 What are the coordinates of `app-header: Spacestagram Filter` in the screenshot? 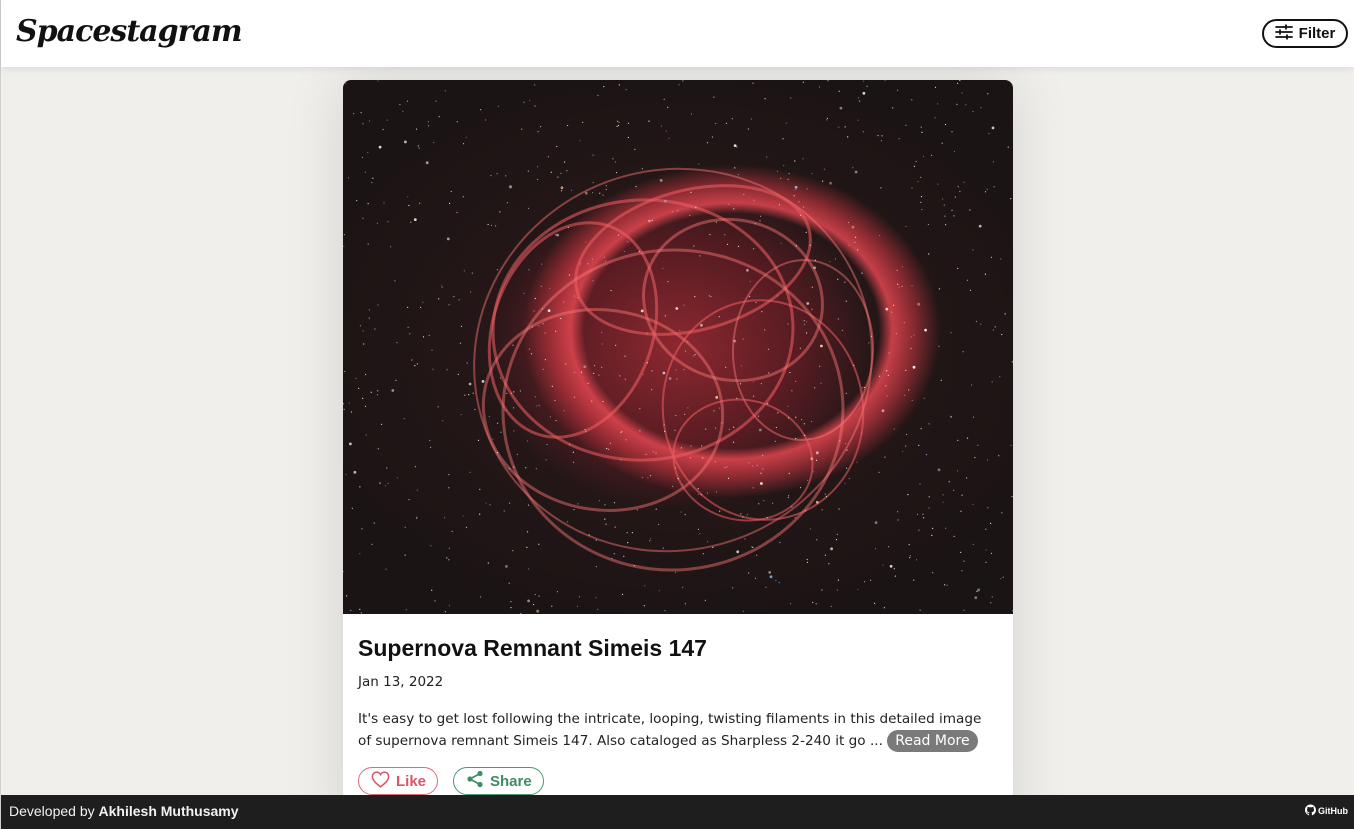 It's located at (677, 33).